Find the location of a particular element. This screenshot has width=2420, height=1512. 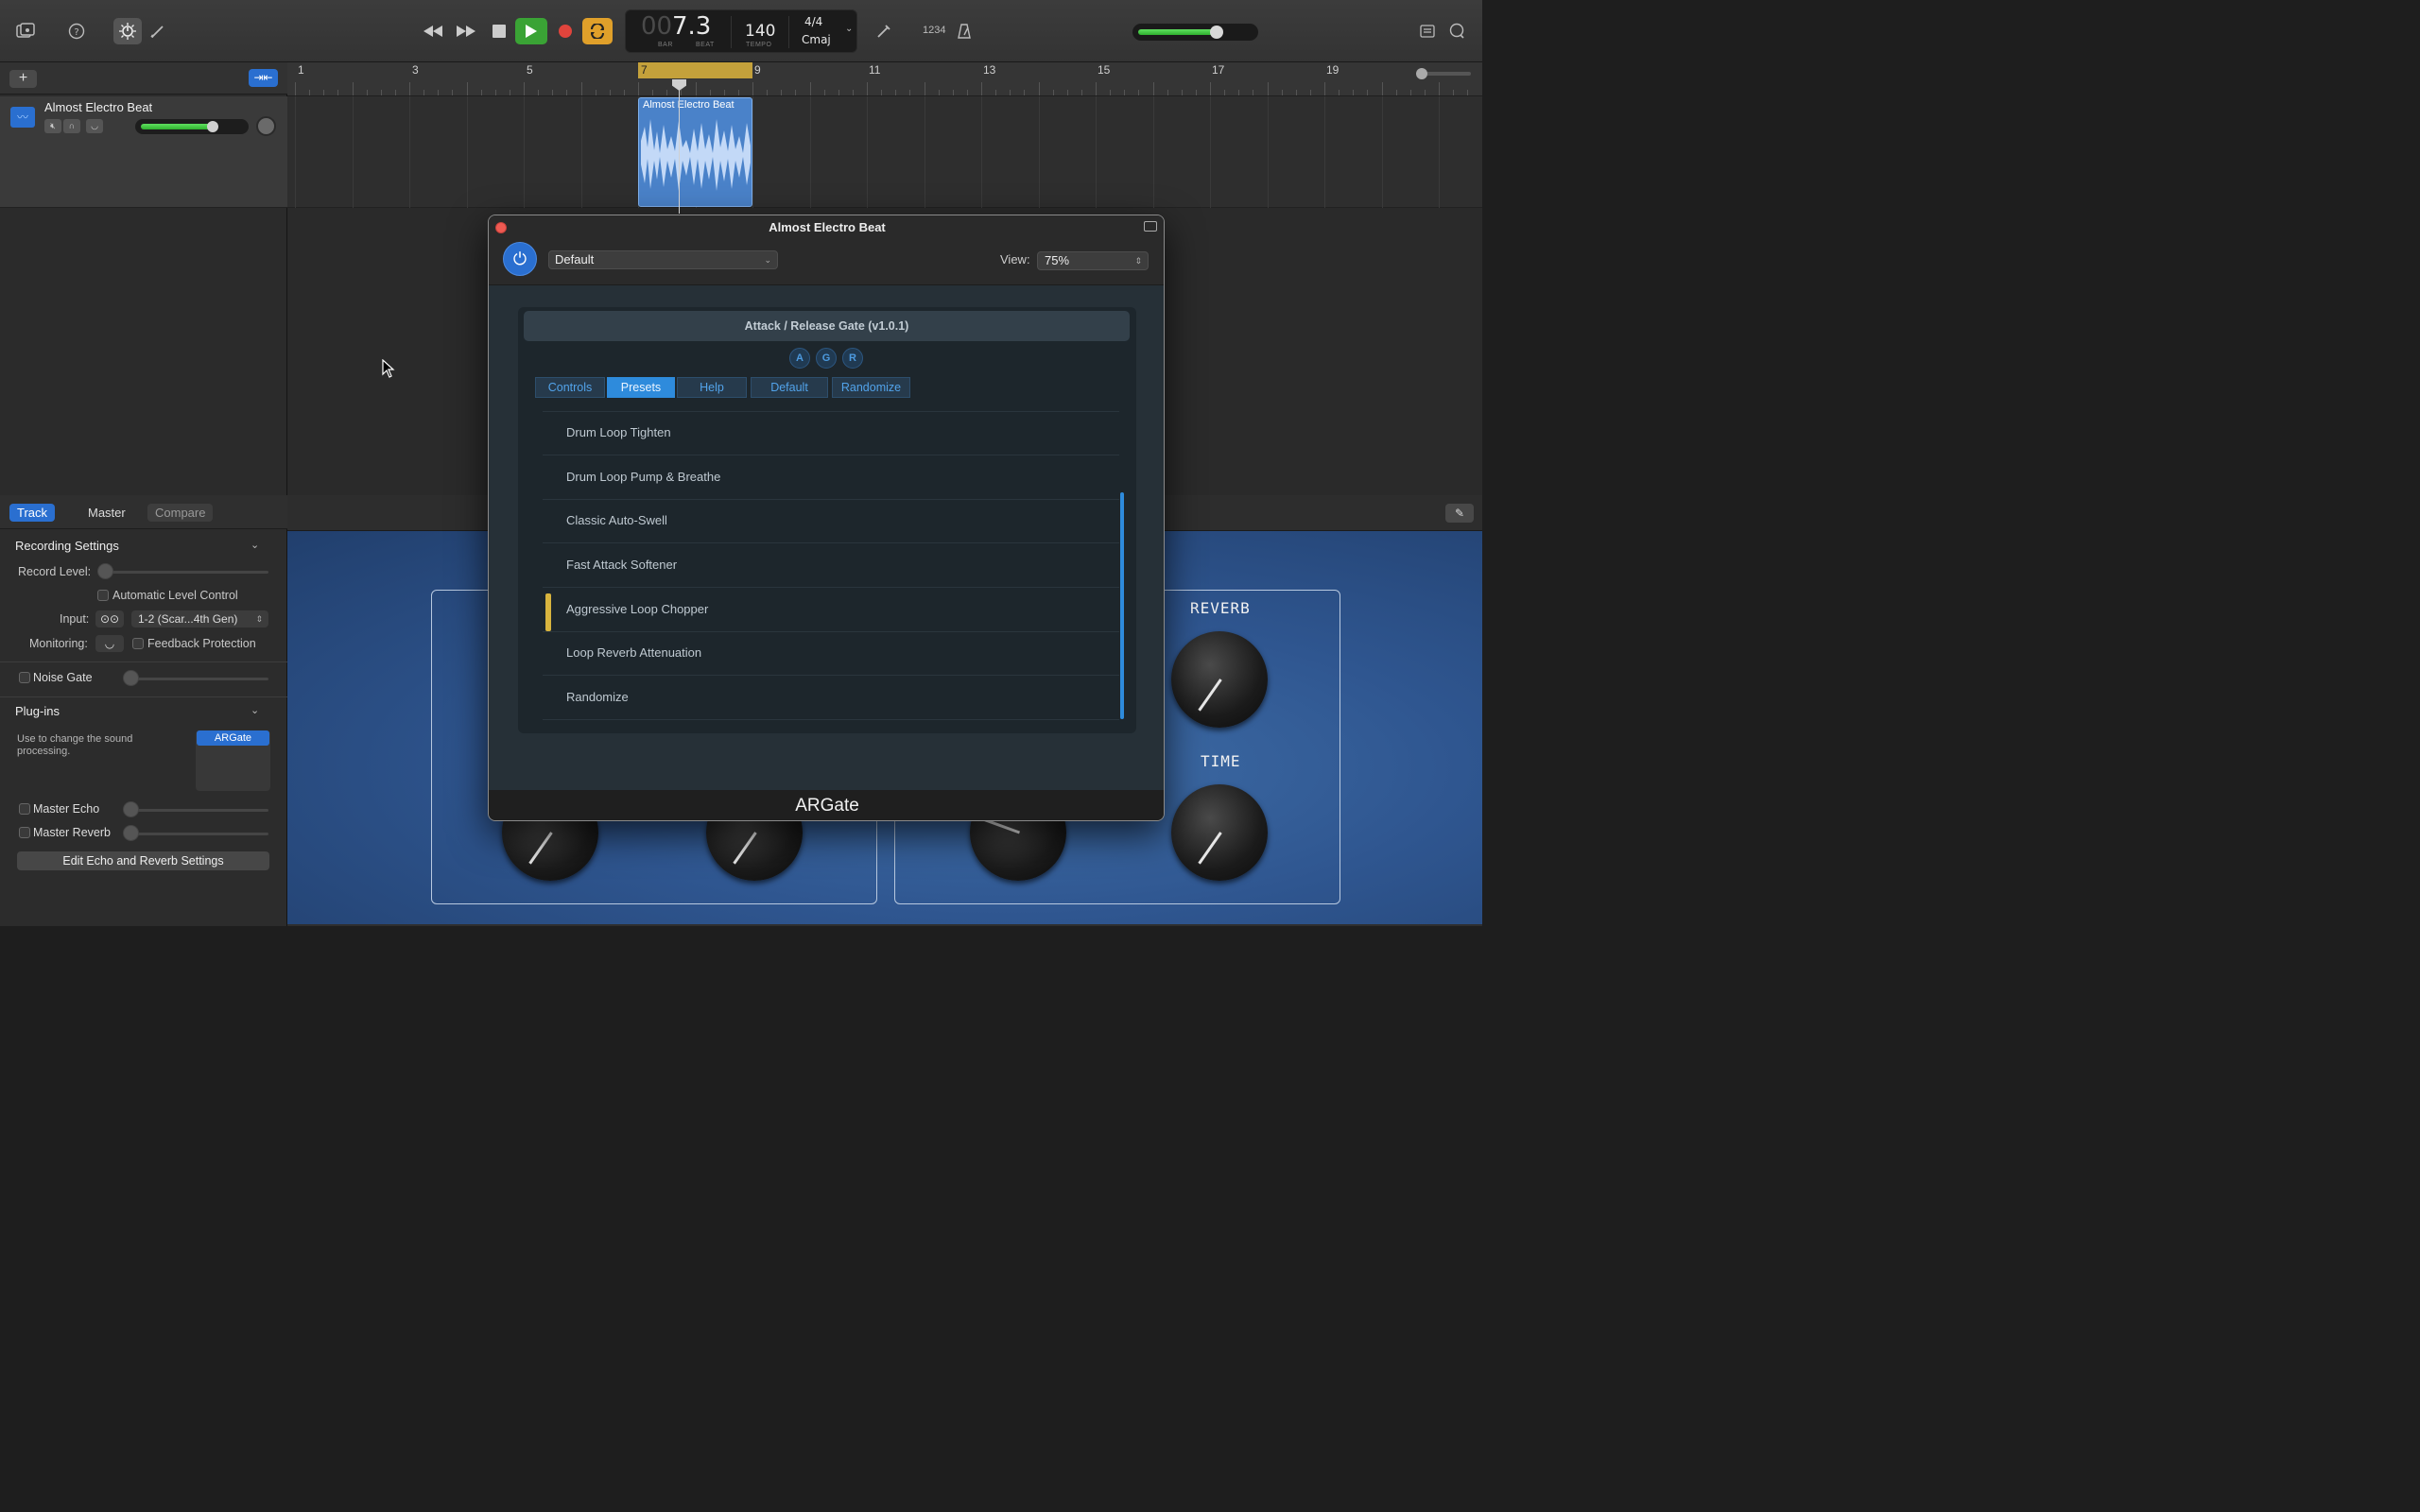

fast-forward-icon is located at coordinates (466, 31).